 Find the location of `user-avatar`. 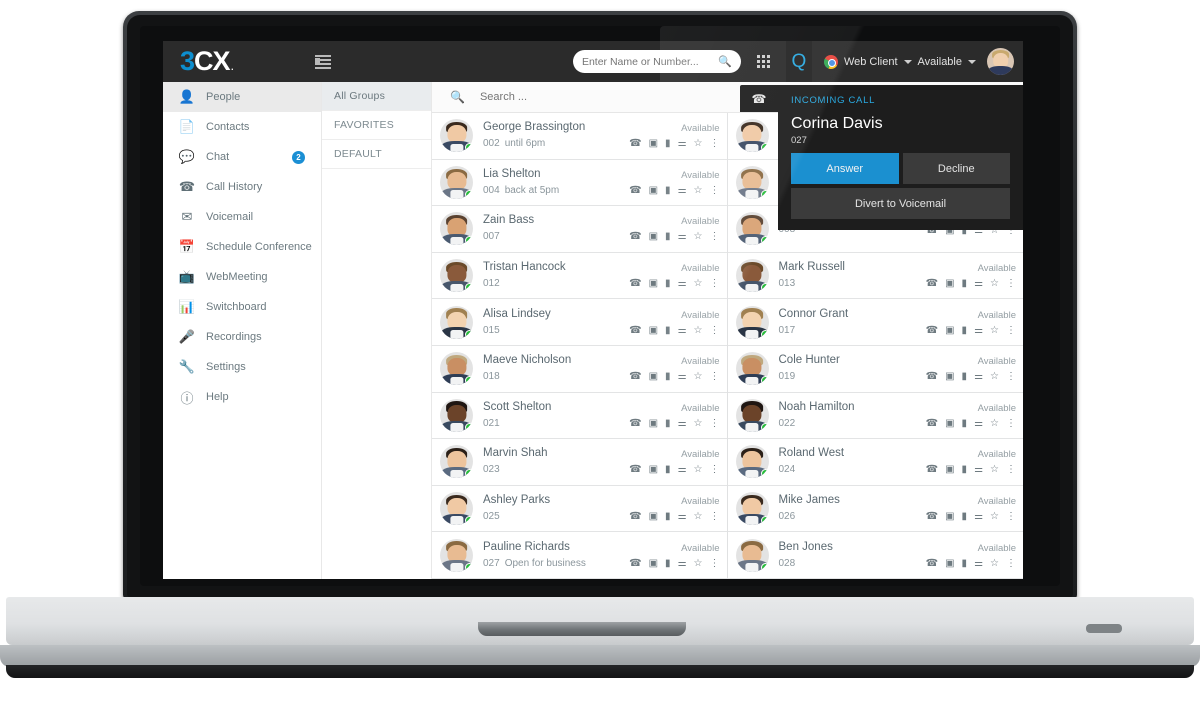

user-avatar is located at coordinates (1000, 61).